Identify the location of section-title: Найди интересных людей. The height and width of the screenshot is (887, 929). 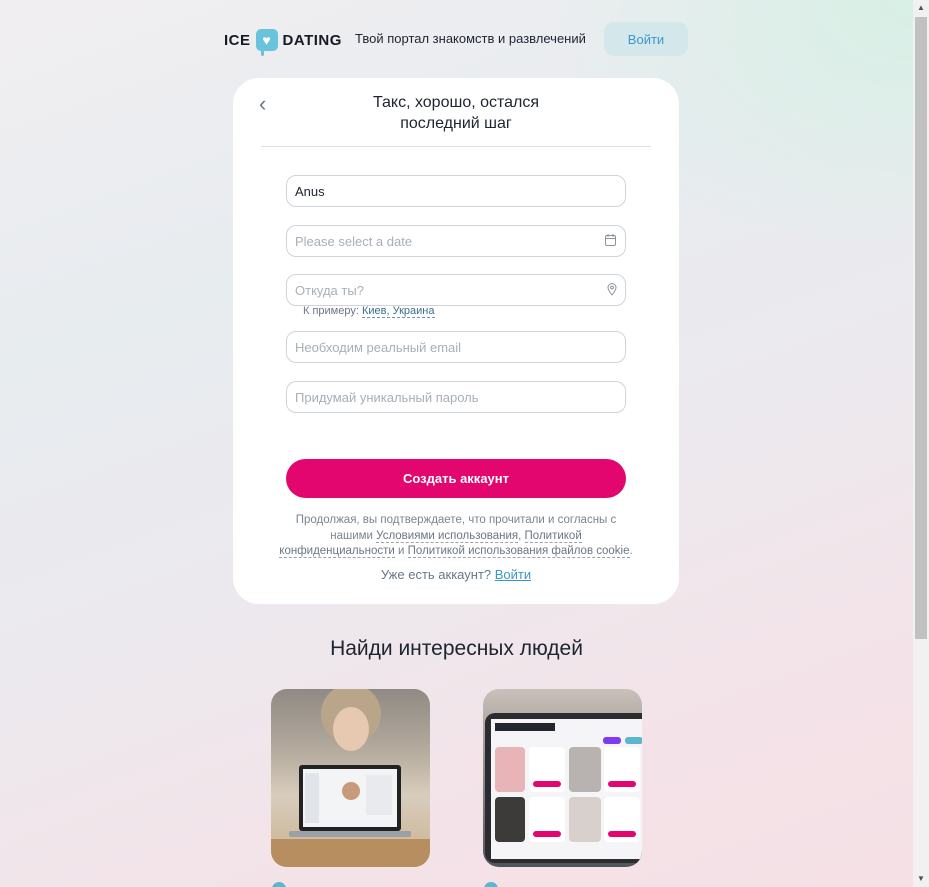
(456, 648).